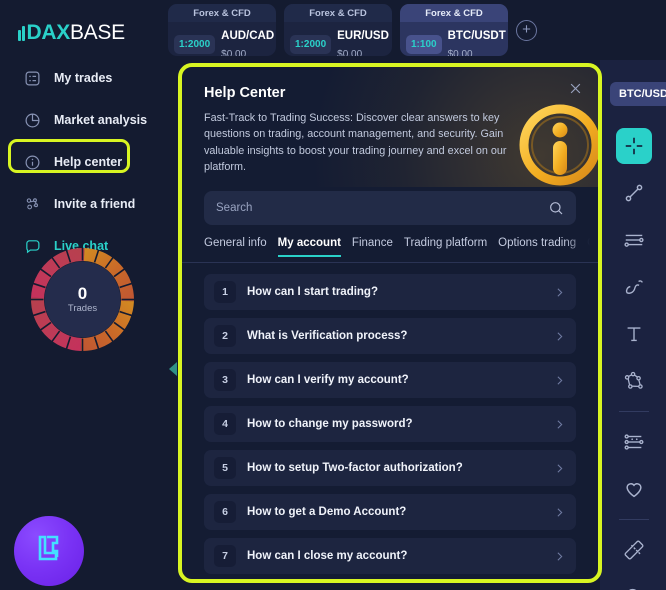  Describe the element at coordinates (537, 246) in the screenshot. I see `tab-options-trading: Options trading` at that location.